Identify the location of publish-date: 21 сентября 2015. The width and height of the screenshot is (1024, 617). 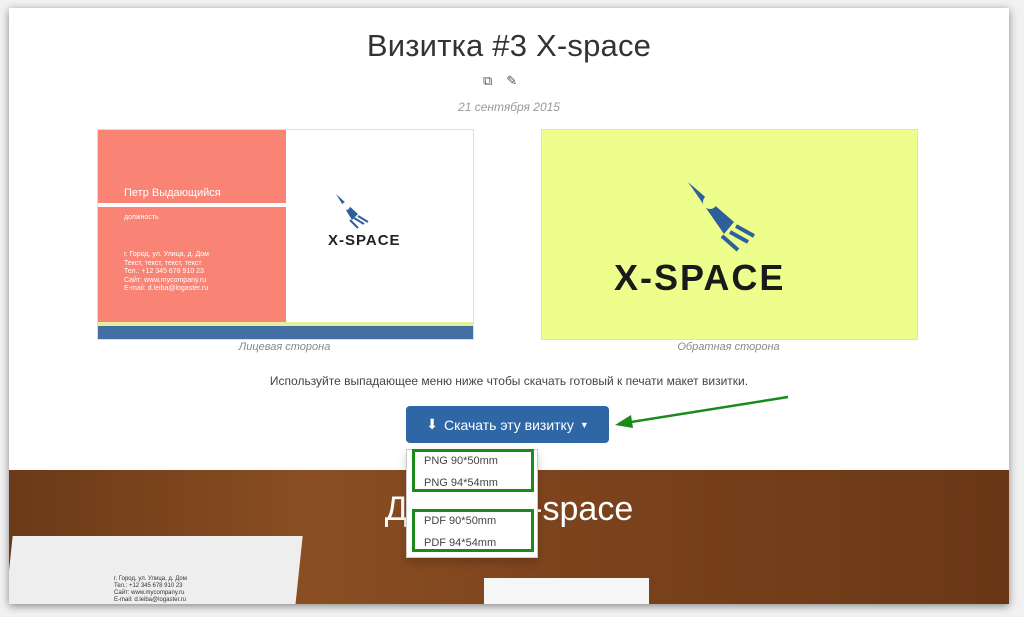
(509, 107).